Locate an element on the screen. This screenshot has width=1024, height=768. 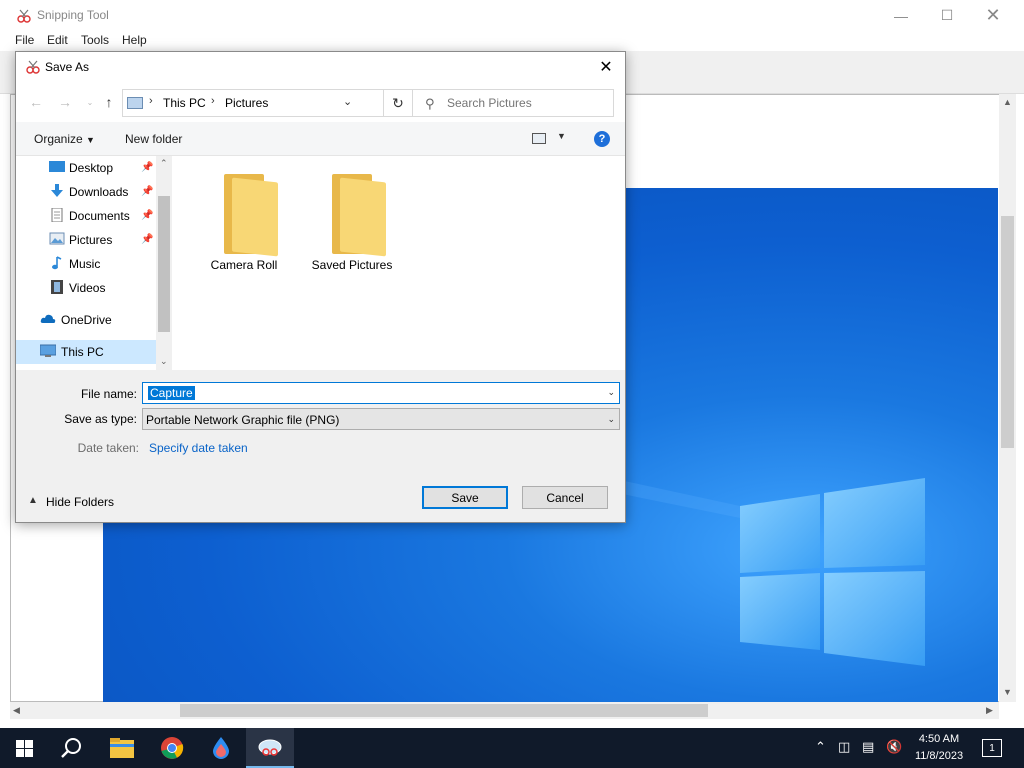
chevron-down-icon: ▼ is located at coordinates (90, 140).